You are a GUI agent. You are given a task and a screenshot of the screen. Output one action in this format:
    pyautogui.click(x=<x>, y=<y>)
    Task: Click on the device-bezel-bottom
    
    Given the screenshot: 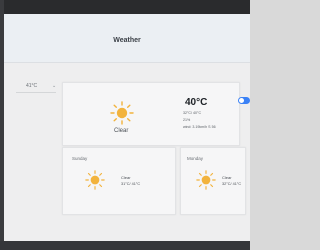 What is the action you would take?
    pyautogui.click(x=125, y=245)
    